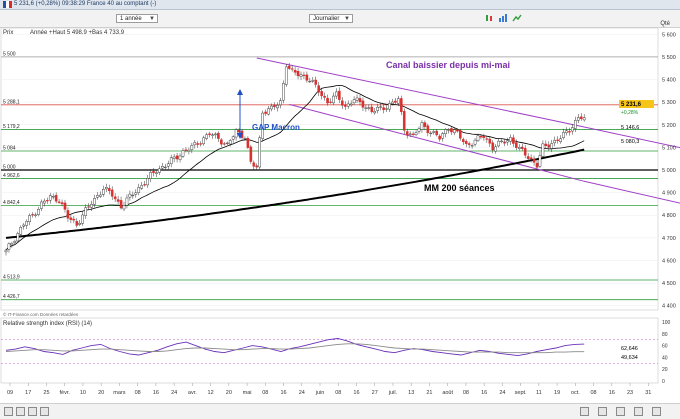 This screenshot has width=680, height=419. Describe the element at coordinates (11, 297) in the screenshot. I see `level-label: 4 426,7` at that location.